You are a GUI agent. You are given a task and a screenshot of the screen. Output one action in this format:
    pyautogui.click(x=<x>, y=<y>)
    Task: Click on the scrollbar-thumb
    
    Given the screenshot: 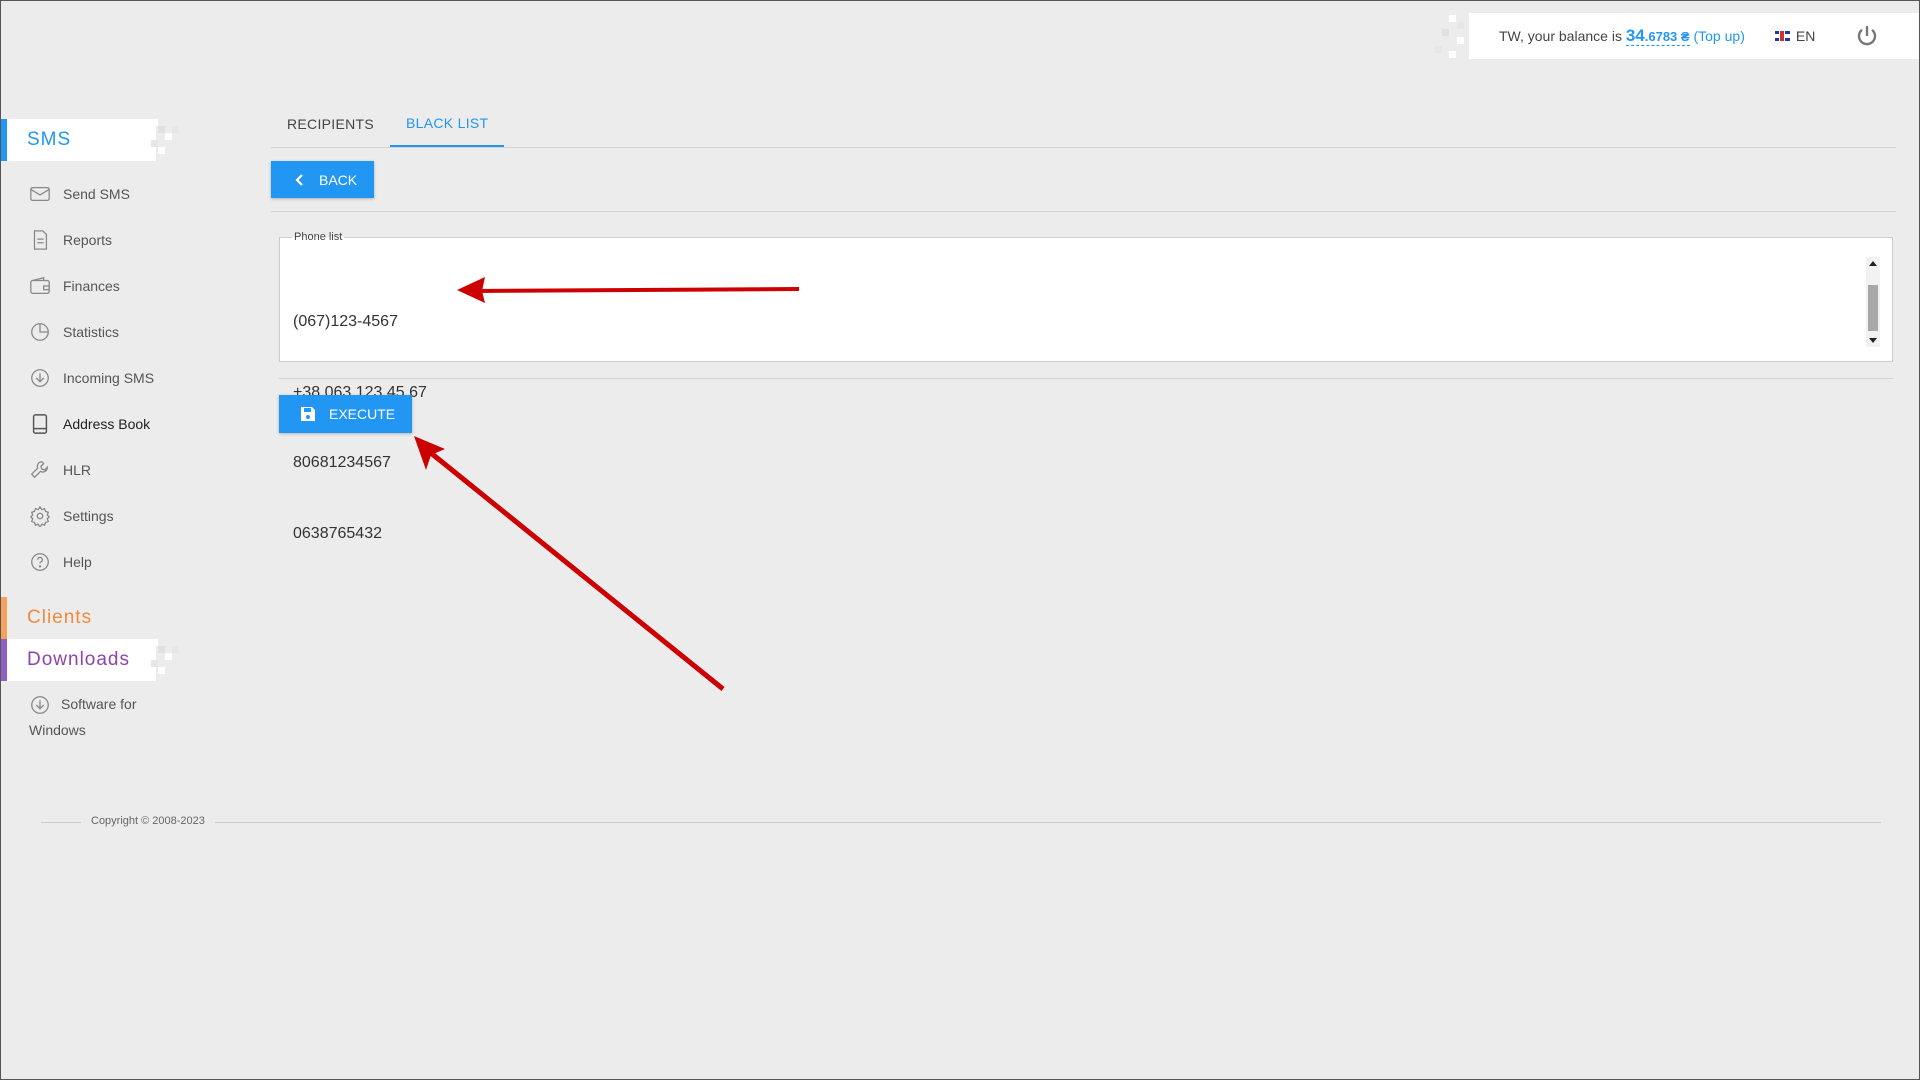 What is the action you would take?
    pyautogui.click(x=1873, y=308)
    